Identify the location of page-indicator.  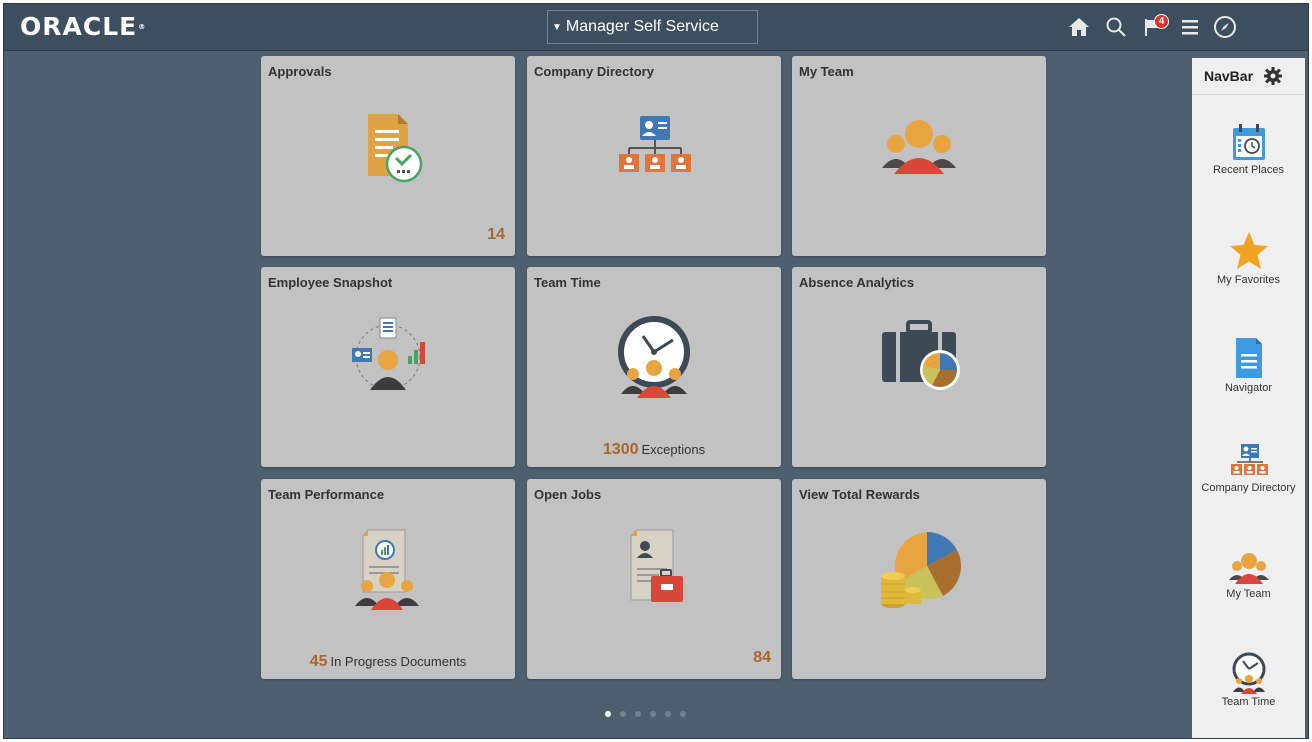
(645, 714).